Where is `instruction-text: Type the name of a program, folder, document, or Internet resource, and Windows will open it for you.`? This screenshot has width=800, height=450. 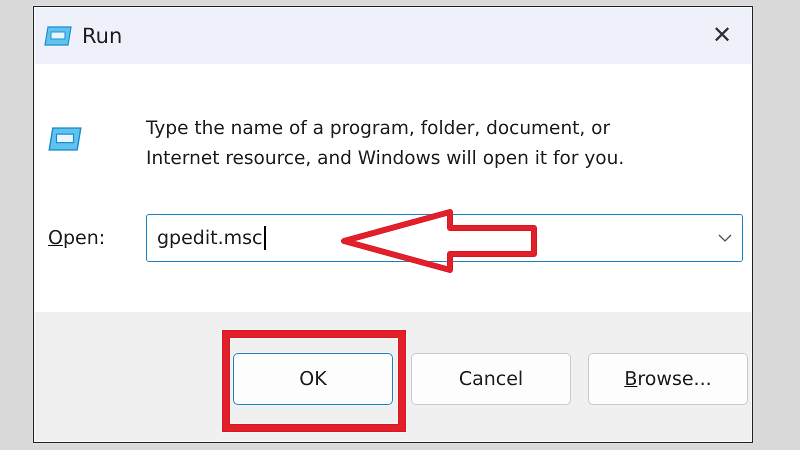 instruction-text: Type the name of a program, folder, document, or Internet resource, and Windows will open it for you. is located at coordinates (386, 144).